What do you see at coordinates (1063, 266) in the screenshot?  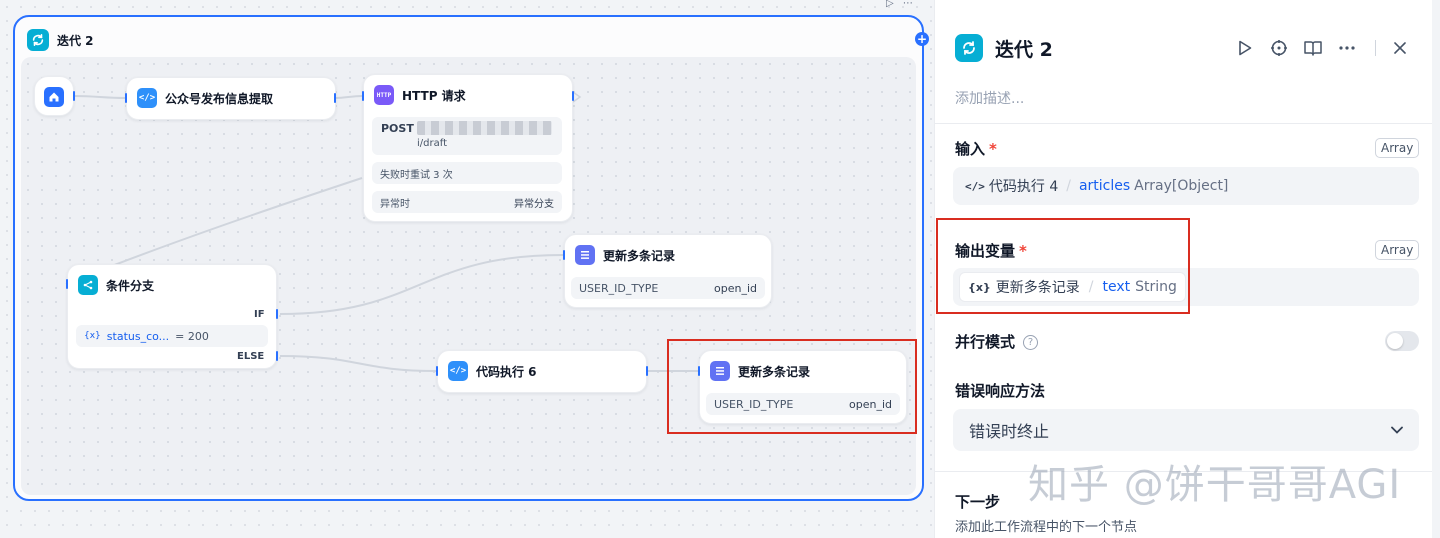 I see `highlight-box-panel` at bounding box center [1063, 266].